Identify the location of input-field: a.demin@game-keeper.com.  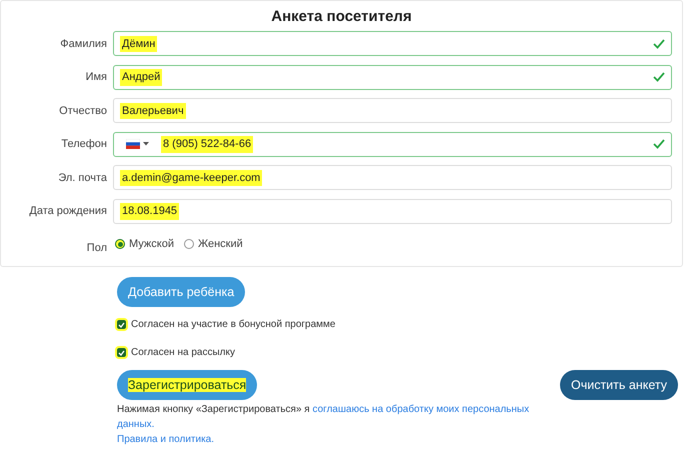
(392, 177).